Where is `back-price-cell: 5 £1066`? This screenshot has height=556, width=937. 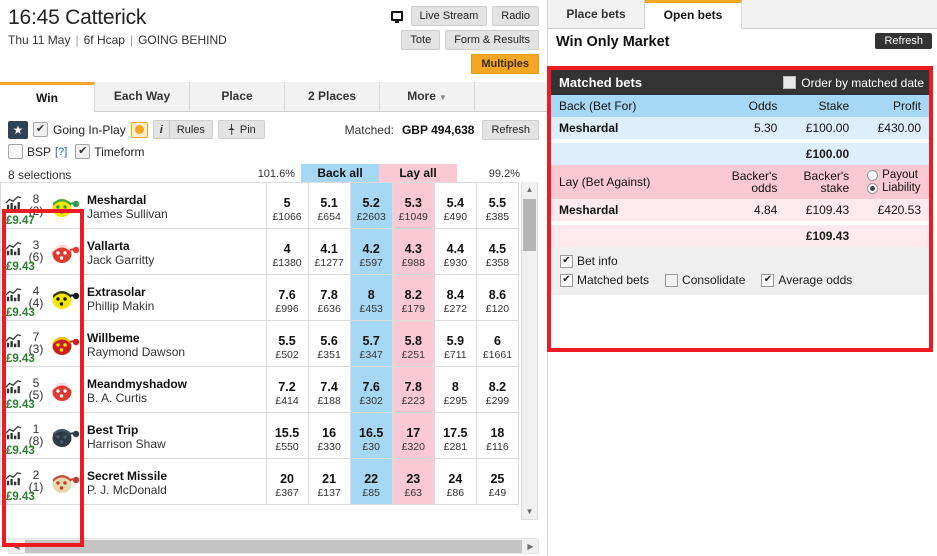
back-price-cell: 5 £1066 is located at coordinates (287, 205).